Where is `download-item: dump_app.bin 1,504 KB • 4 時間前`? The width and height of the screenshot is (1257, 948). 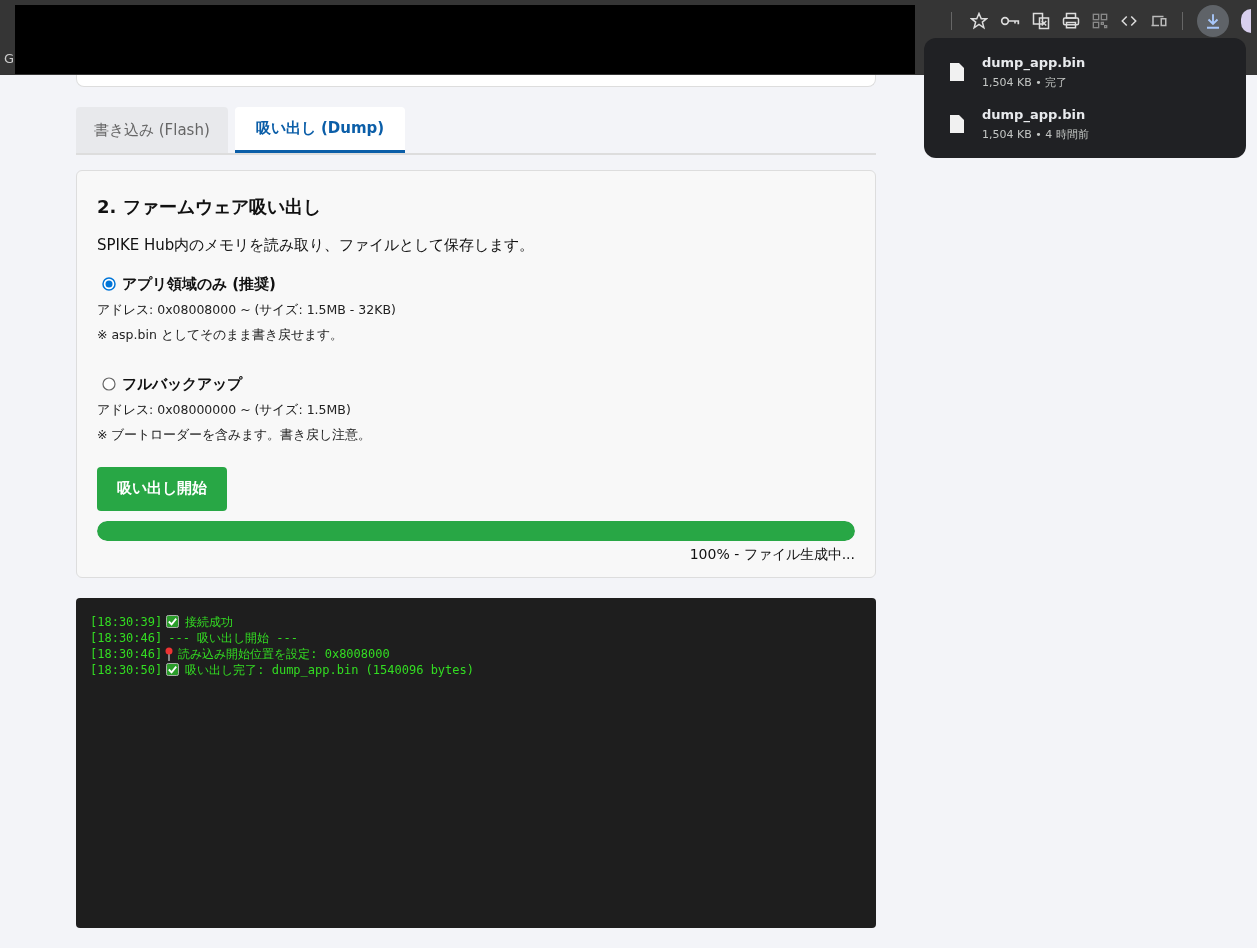 download-item: dump_app.bin 1,504 KB • 4 時間前 is located at coordinates (1085, 124).